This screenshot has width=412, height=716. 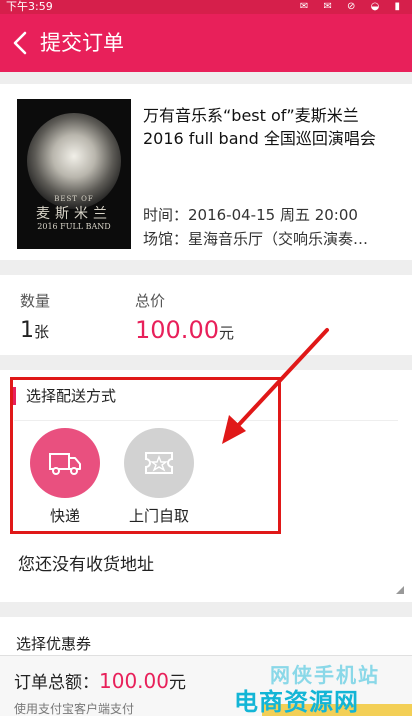 What do you see at coordinates (400, 590) in the screenshot?
I see `corner-indicator-icon` at bounding box center [400, 590].